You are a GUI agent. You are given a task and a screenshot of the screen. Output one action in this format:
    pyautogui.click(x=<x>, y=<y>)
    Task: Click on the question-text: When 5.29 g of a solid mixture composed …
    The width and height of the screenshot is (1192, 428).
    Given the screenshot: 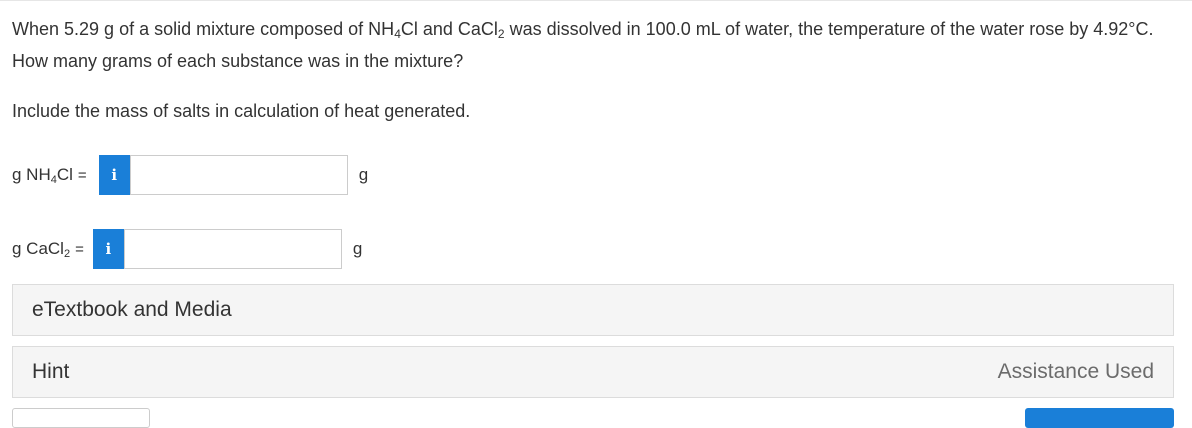 What is the action you would take?
    pyautogui.click(x=583, y=45)
    